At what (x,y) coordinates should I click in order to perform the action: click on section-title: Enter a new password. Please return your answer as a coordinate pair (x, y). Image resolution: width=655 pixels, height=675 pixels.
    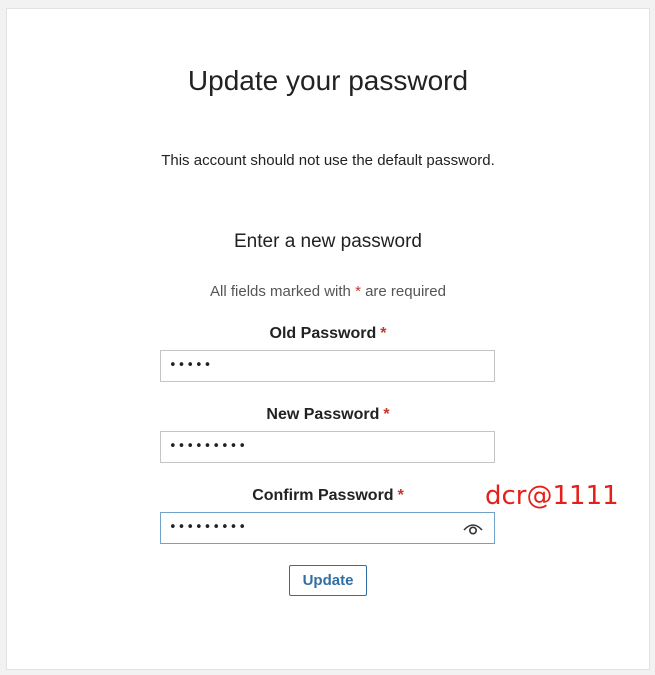
    Looking at the image, I should click on (328, 241).